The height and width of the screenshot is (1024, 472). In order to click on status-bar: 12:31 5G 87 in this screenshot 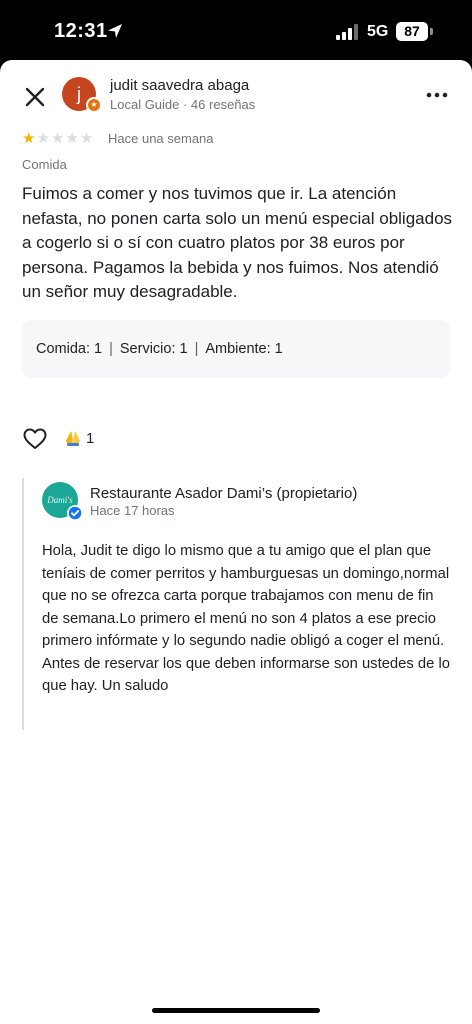, I will do `click(236, 31)`.